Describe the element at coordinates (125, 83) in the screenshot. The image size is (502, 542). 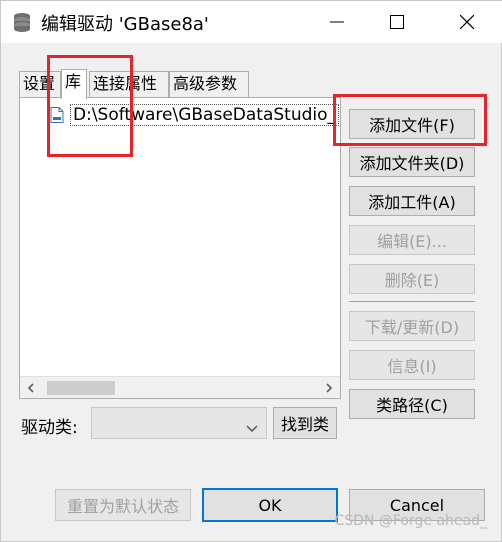
I see `tab-label: 连接属性` at that location.